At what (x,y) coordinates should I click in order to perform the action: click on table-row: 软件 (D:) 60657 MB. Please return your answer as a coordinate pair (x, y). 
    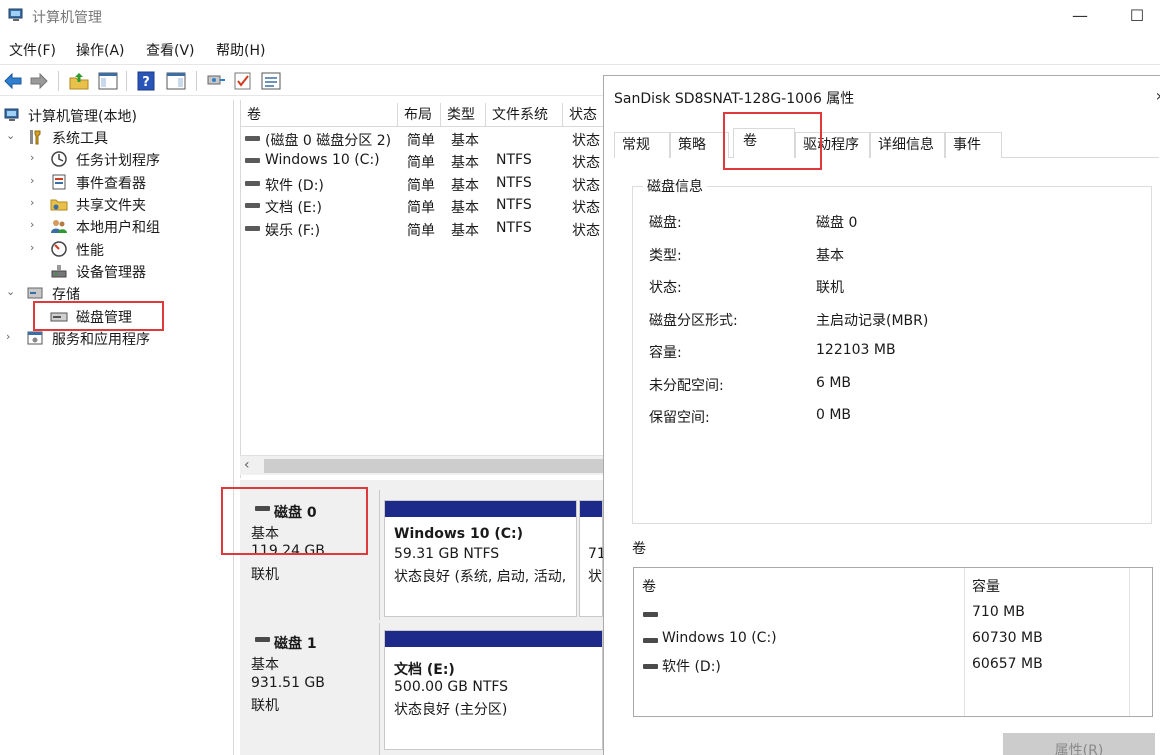
    Looking at the image, I should click on (893, 666).